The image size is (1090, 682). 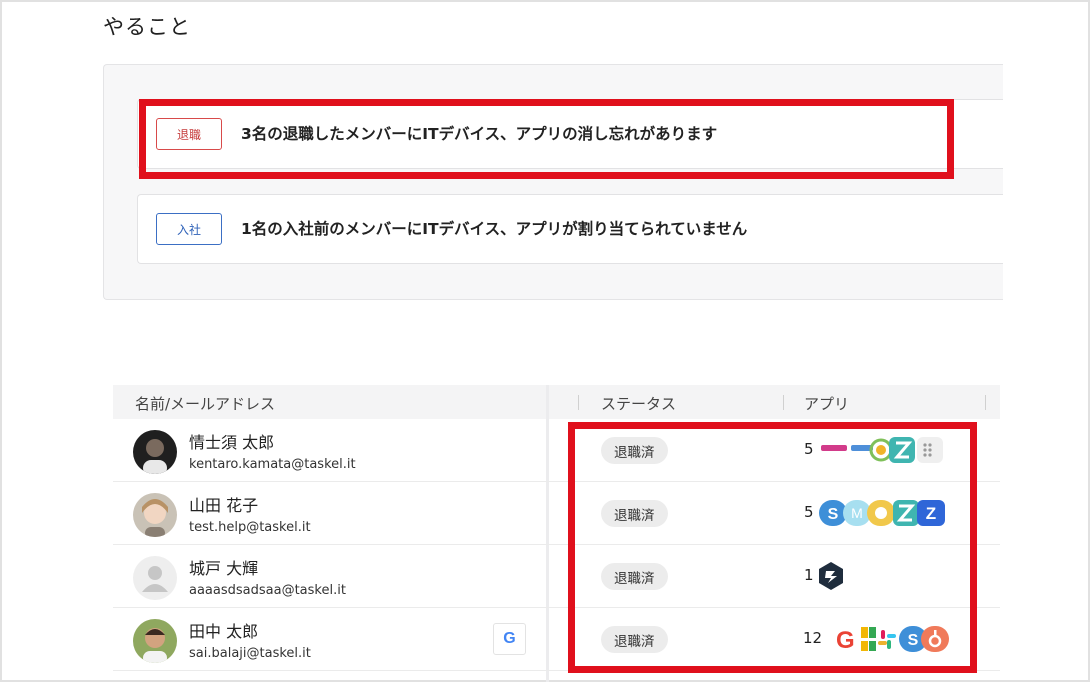 I want to click on s-app-icon, so click(x=881, y=450).